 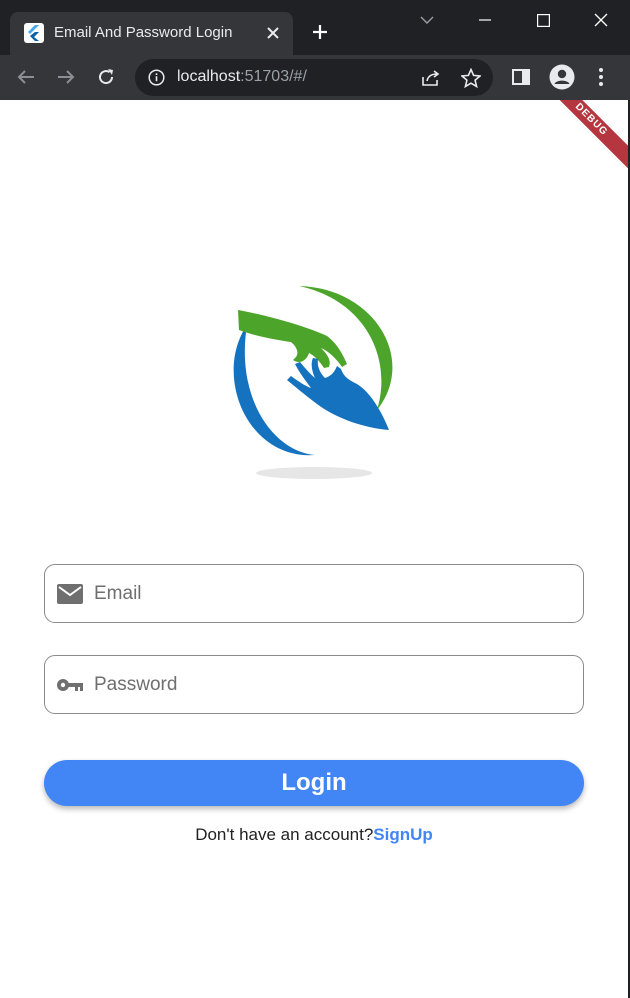 I want to click on email-field, so click(x=314, y=593).